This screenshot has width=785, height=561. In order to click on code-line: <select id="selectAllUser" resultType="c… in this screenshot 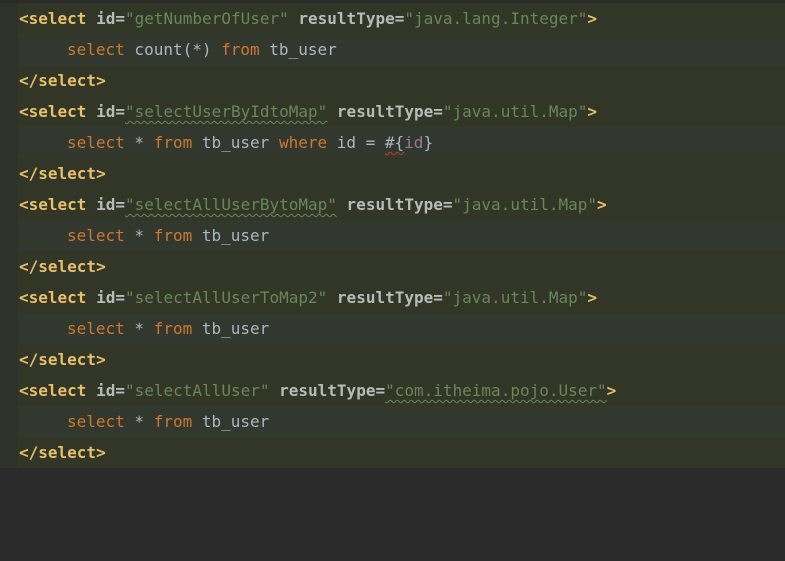, I will do `click(392, 390)`.